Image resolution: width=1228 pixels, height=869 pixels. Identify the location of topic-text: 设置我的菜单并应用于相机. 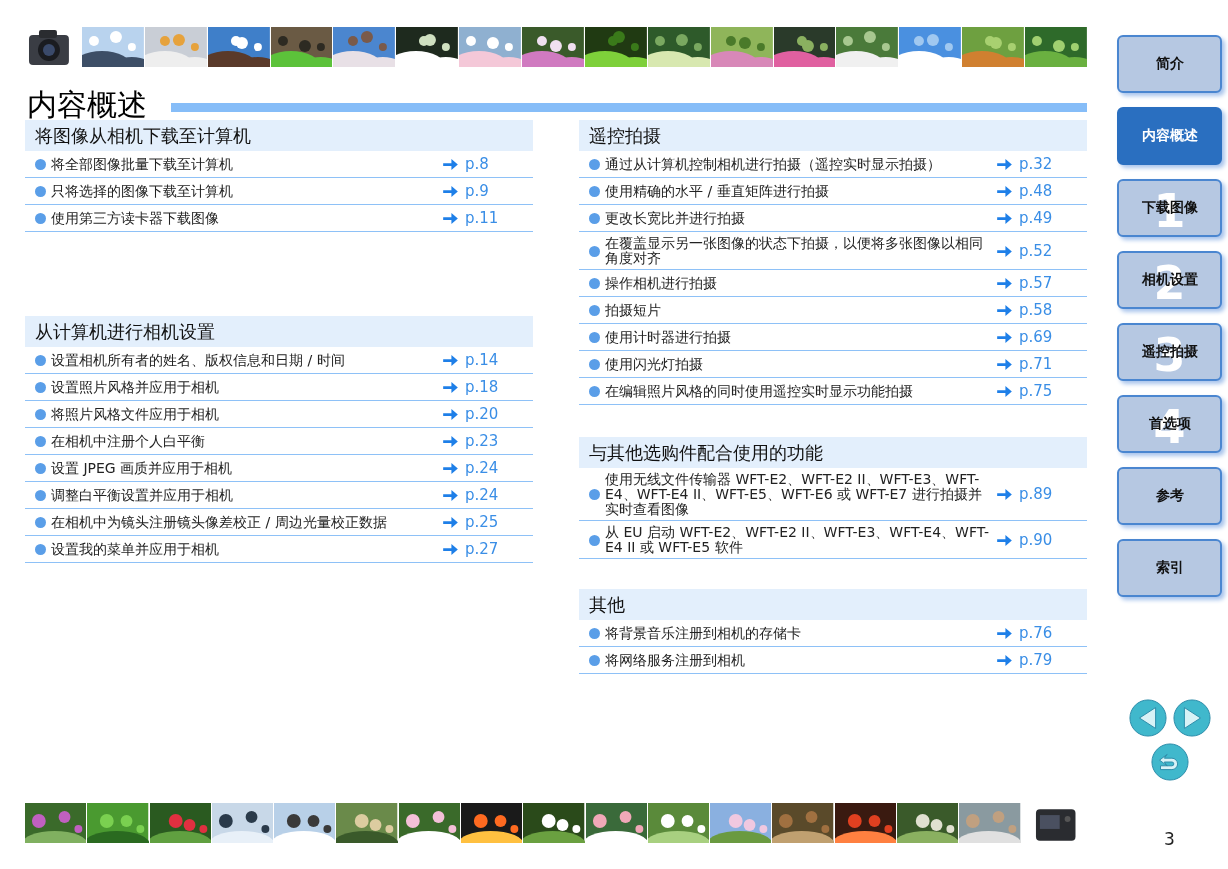
(135, 549).